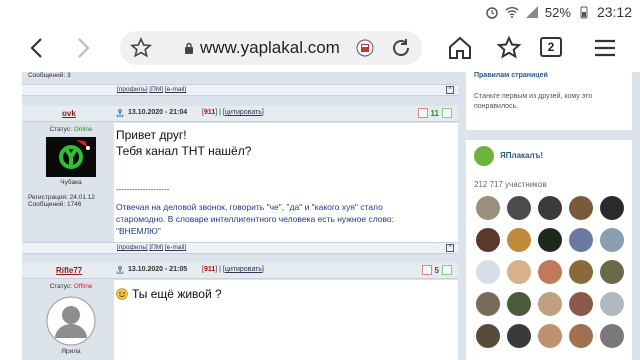 The image size is (640, 360). I want to click on status-label: Статус:, so click(60, 129).